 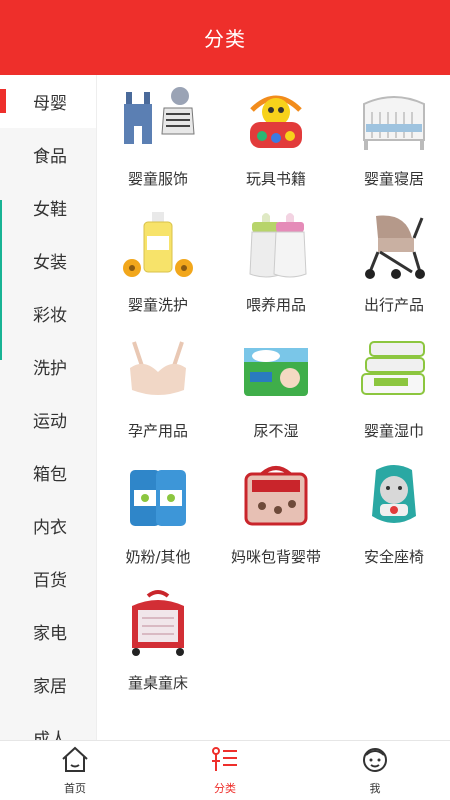 What do you see at coordinates (158, 624) in the screenshot?
I see `playpen-icon` at bounding box center [158, 624].